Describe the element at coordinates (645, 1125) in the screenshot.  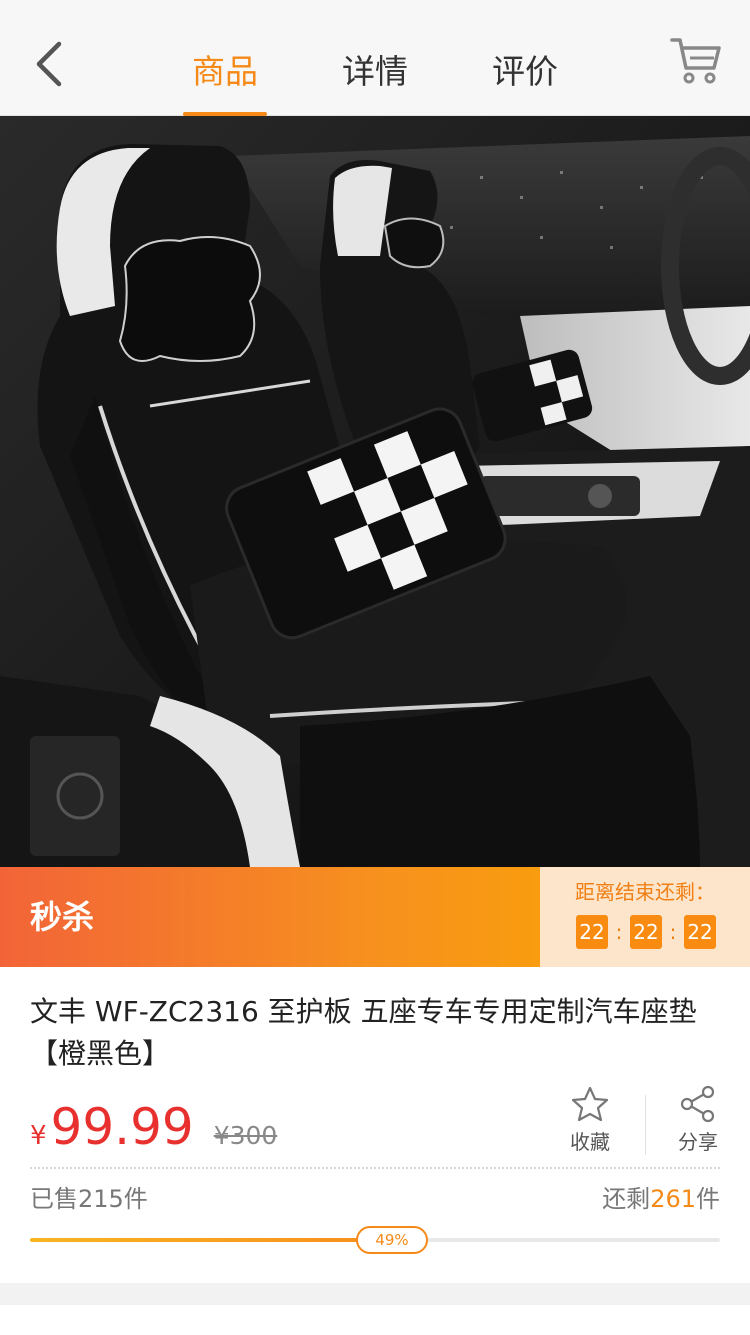
I see `action-divider` at that location.